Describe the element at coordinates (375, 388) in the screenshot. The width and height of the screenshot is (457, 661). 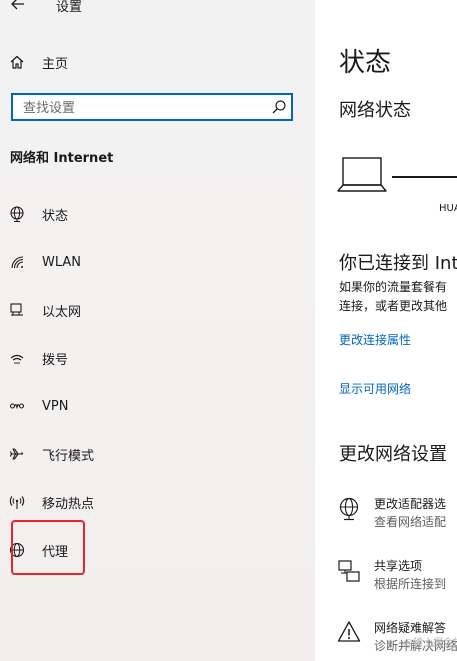
I see `show-available-networks-link: 显示可用网络` at that location.